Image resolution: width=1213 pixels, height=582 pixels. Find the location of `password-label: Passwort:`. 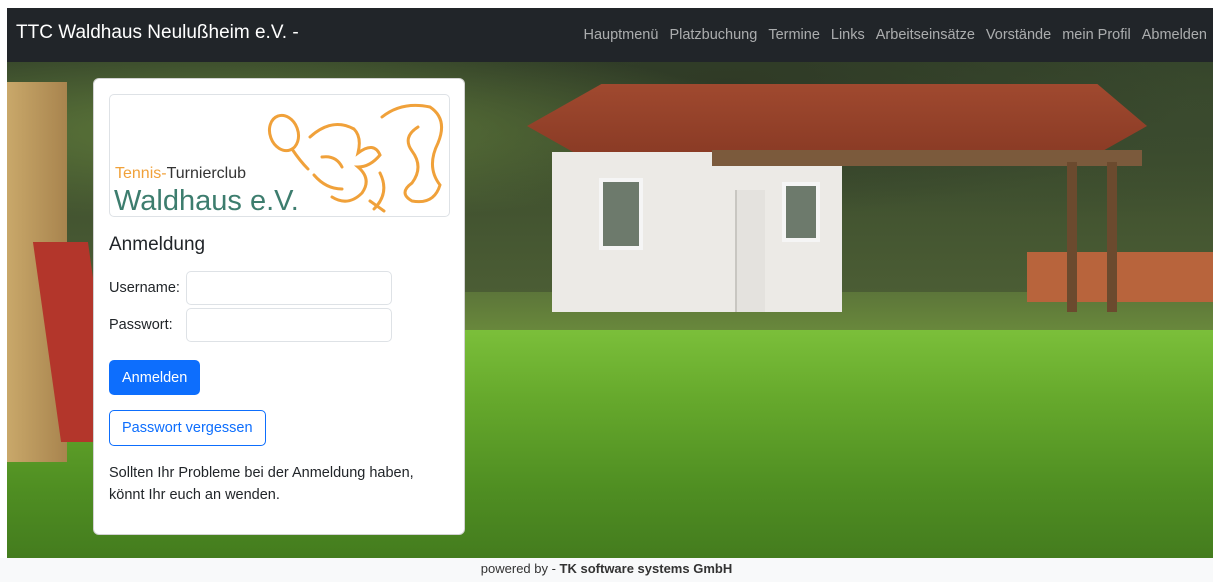

password-label: Passwort: is located at coordinates (141, 325).